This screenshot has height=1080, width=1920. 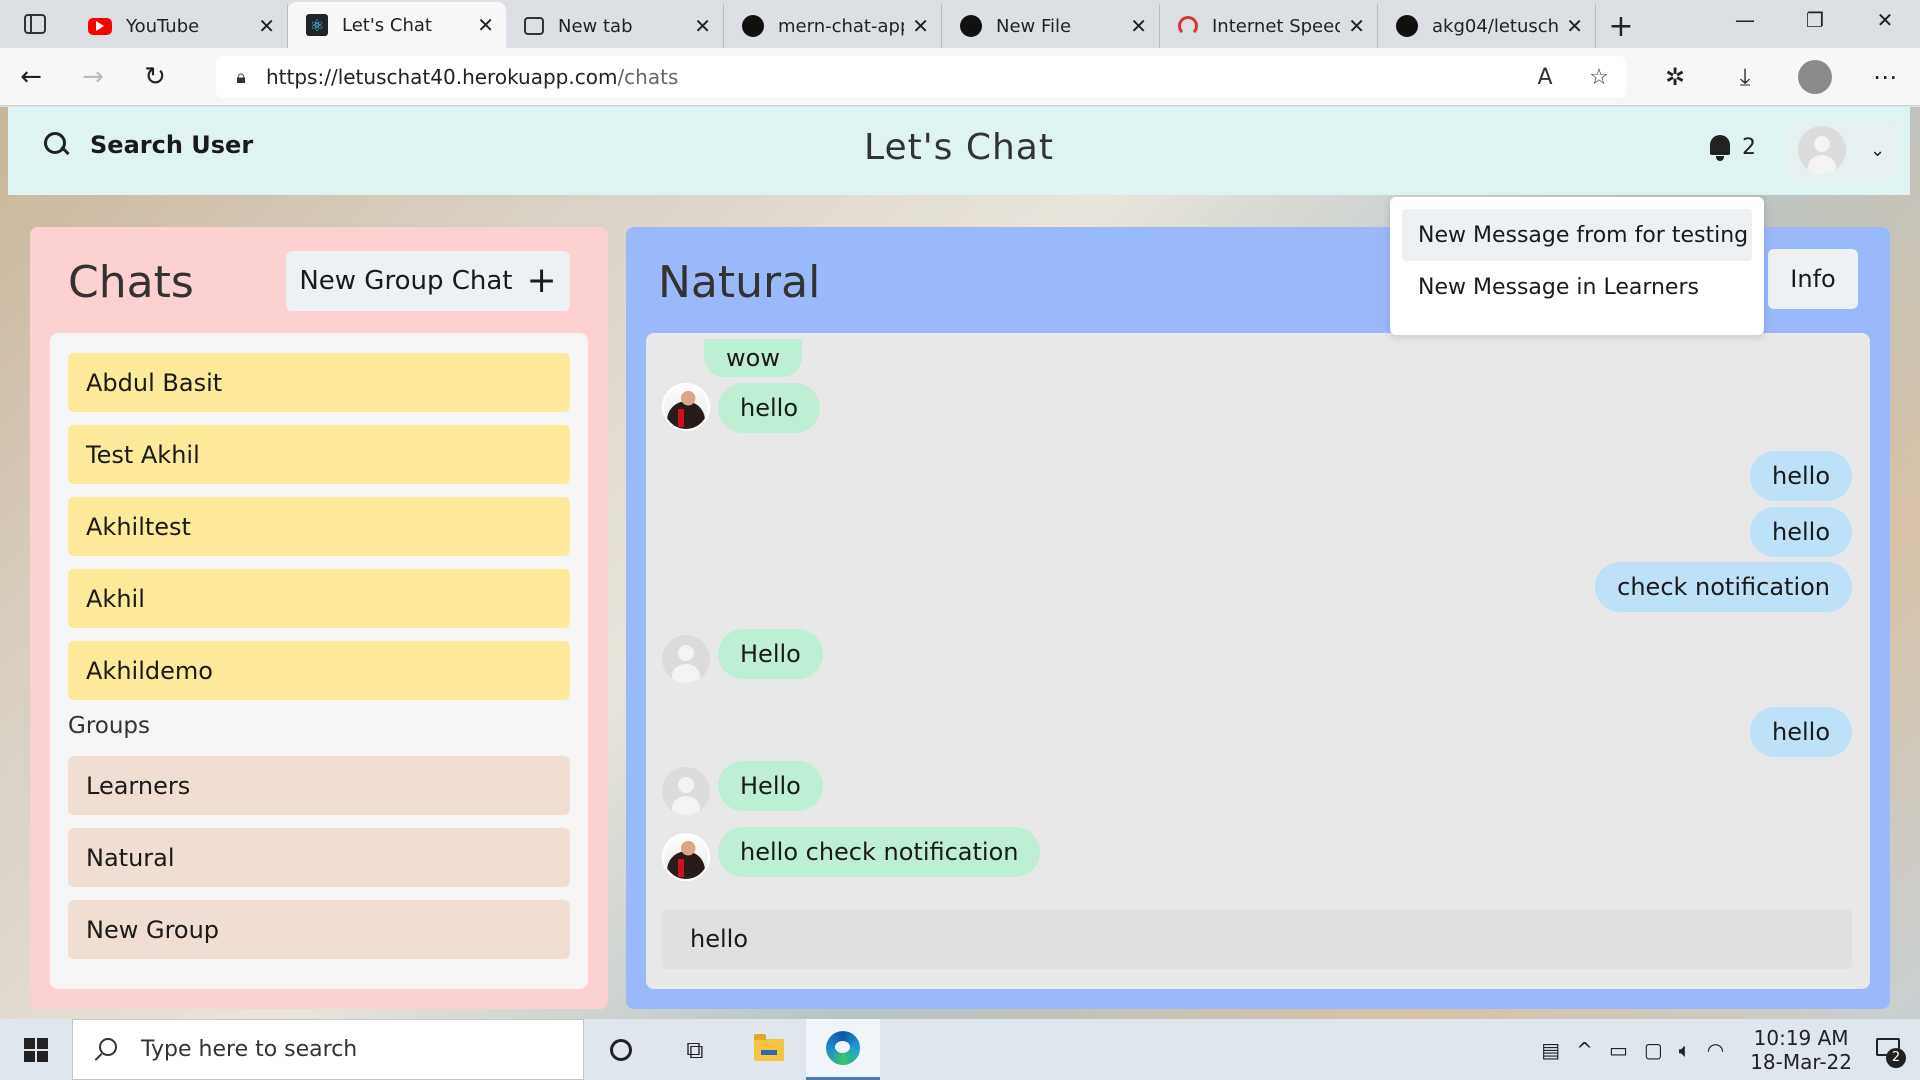 I want to click on more-menu-icon: ⋯, so click(x=1885, y=77).